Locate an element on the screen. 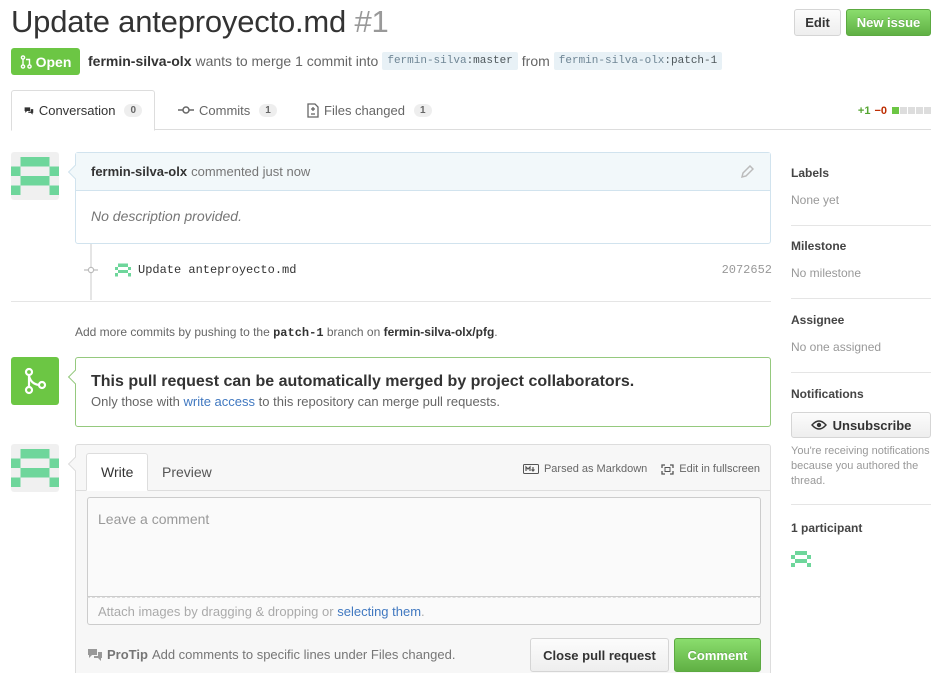 The height and width of the screenshot is (673, 947). tab-write: Write is located at coordinates (117, 472).